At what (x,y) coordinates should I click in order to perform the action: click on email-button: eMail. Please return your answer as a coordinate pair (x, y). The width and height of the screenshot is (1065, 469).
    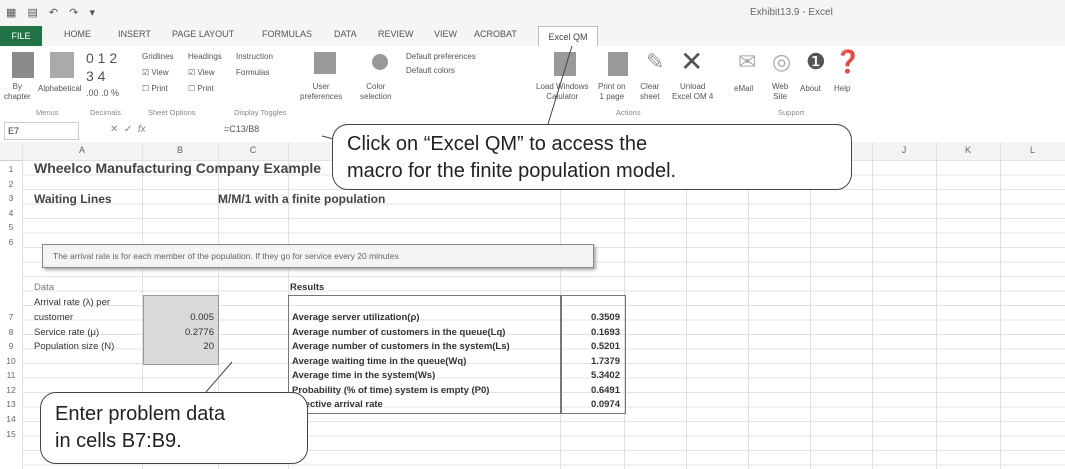
    Looking at the image, I should click on (743, 89).